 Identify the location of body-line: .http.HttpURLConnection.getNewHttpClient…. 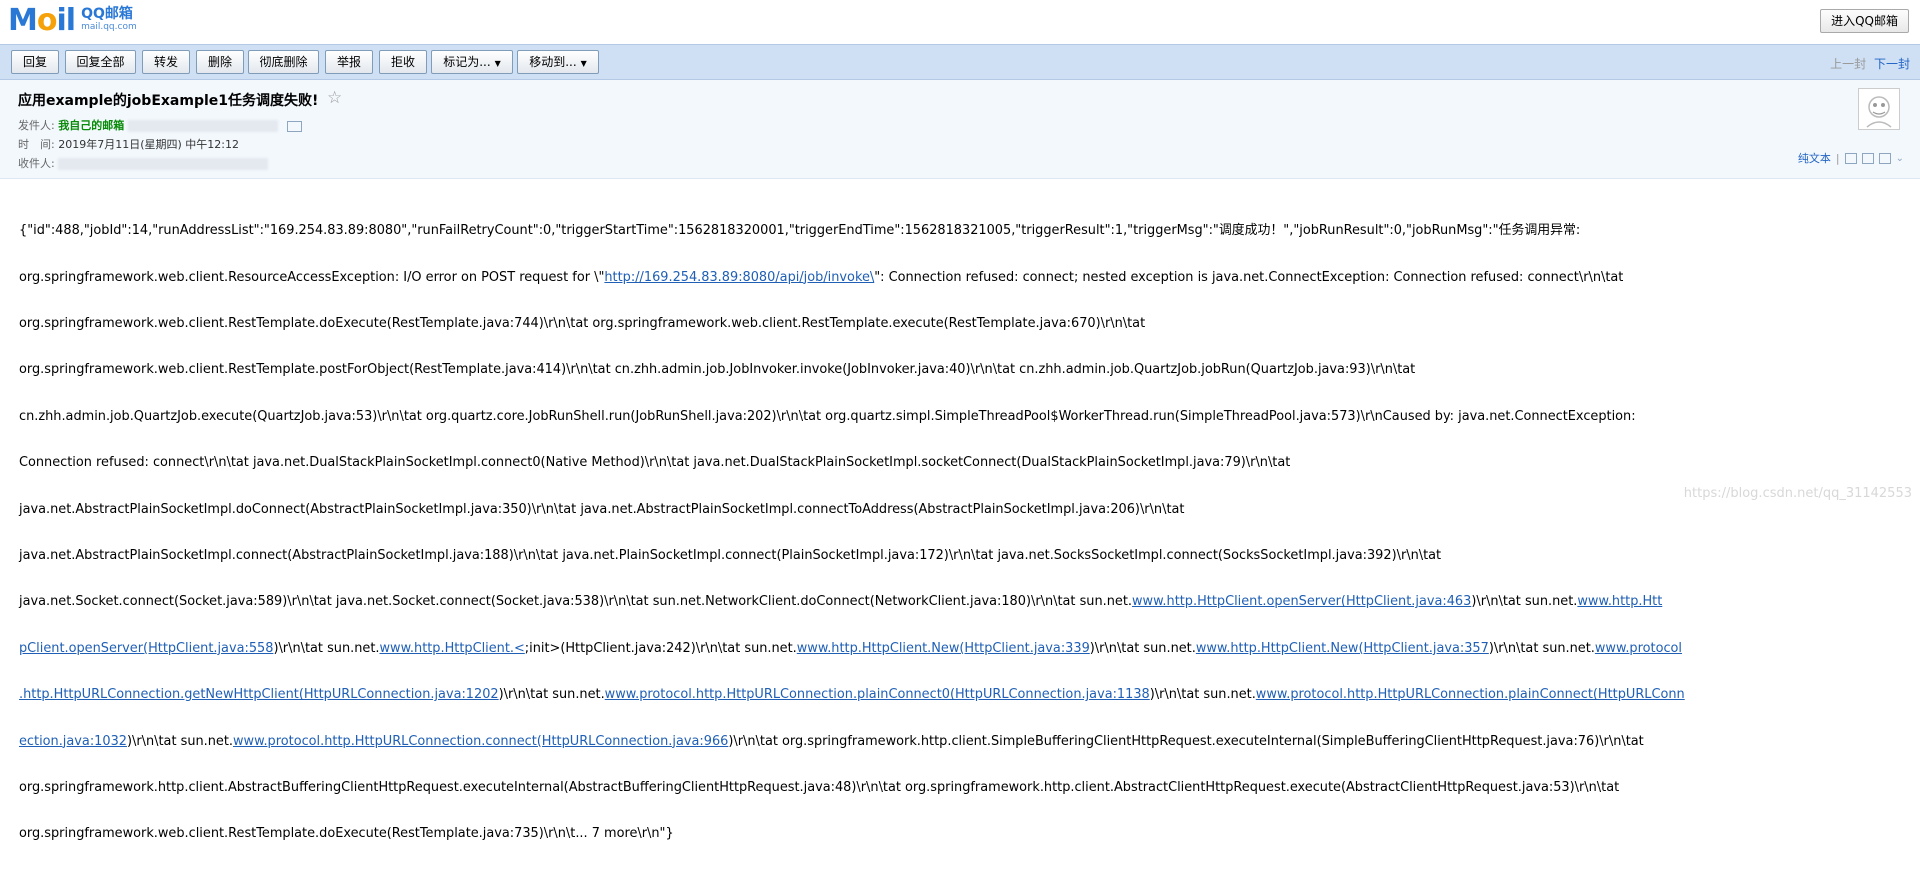
(852, 695).